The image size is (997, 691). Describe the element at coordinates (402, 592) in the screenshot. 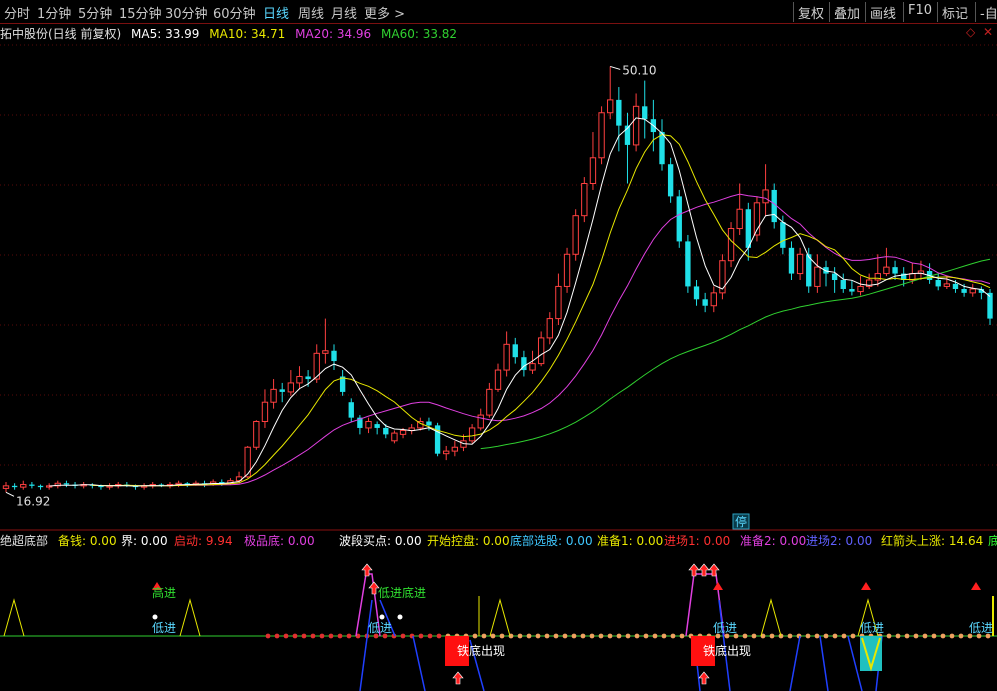

I see `bottom-entry-label: 低进底进` at that location.